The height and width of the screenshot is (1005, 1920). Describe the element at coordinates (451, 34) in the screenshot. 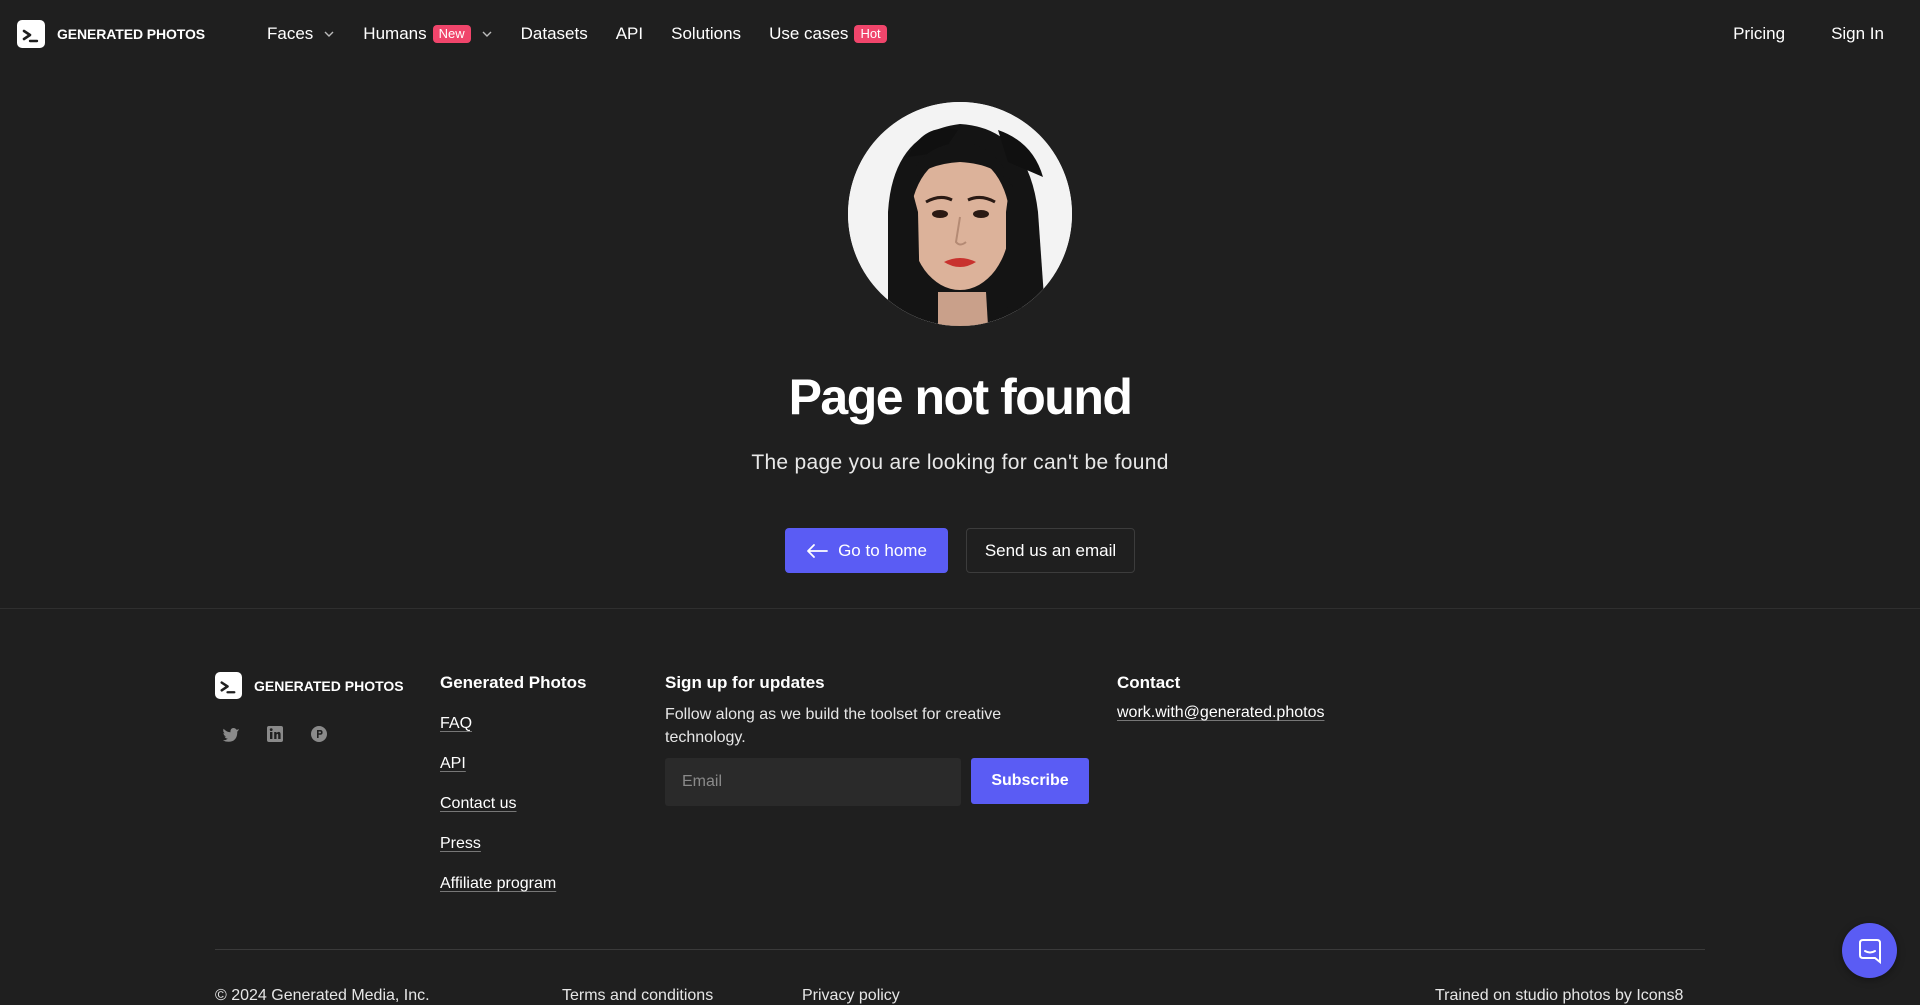

I see `new-badge: New` at that location.